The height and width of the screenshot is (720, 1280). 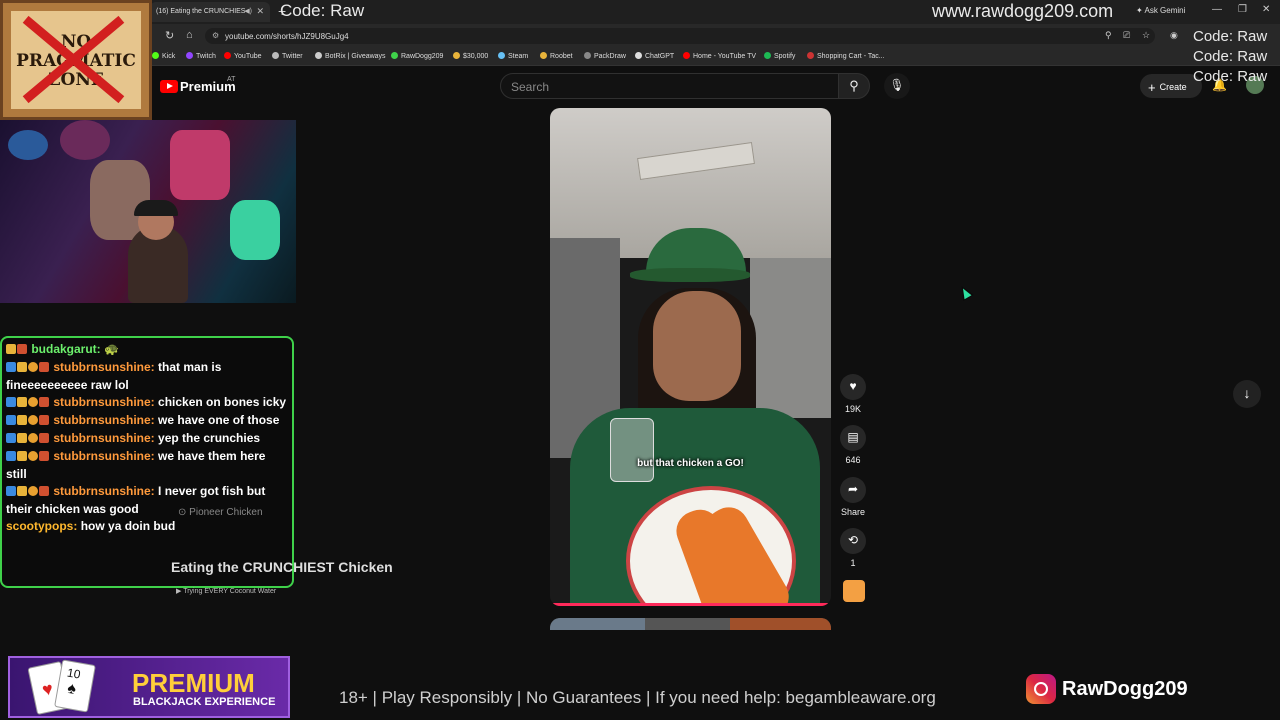 I want to click on search-button: ⚲, so click(x=854, y=86).